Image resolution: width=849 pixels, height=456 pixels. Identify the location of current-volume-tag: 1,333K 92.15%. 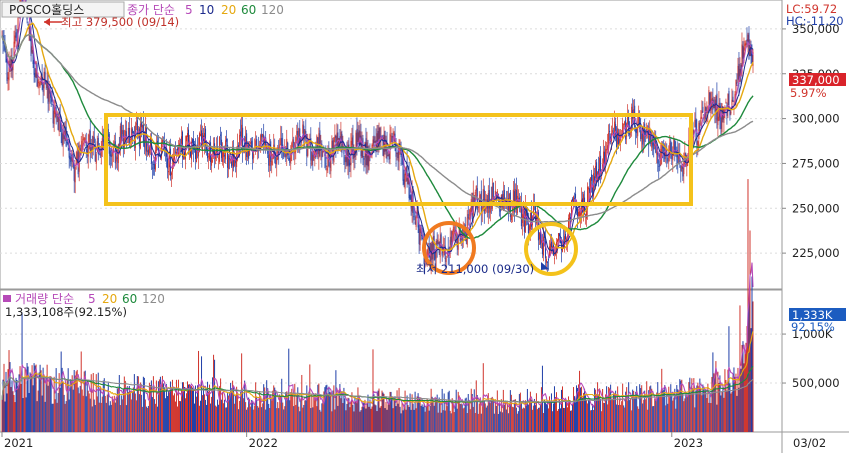
(817, 321).